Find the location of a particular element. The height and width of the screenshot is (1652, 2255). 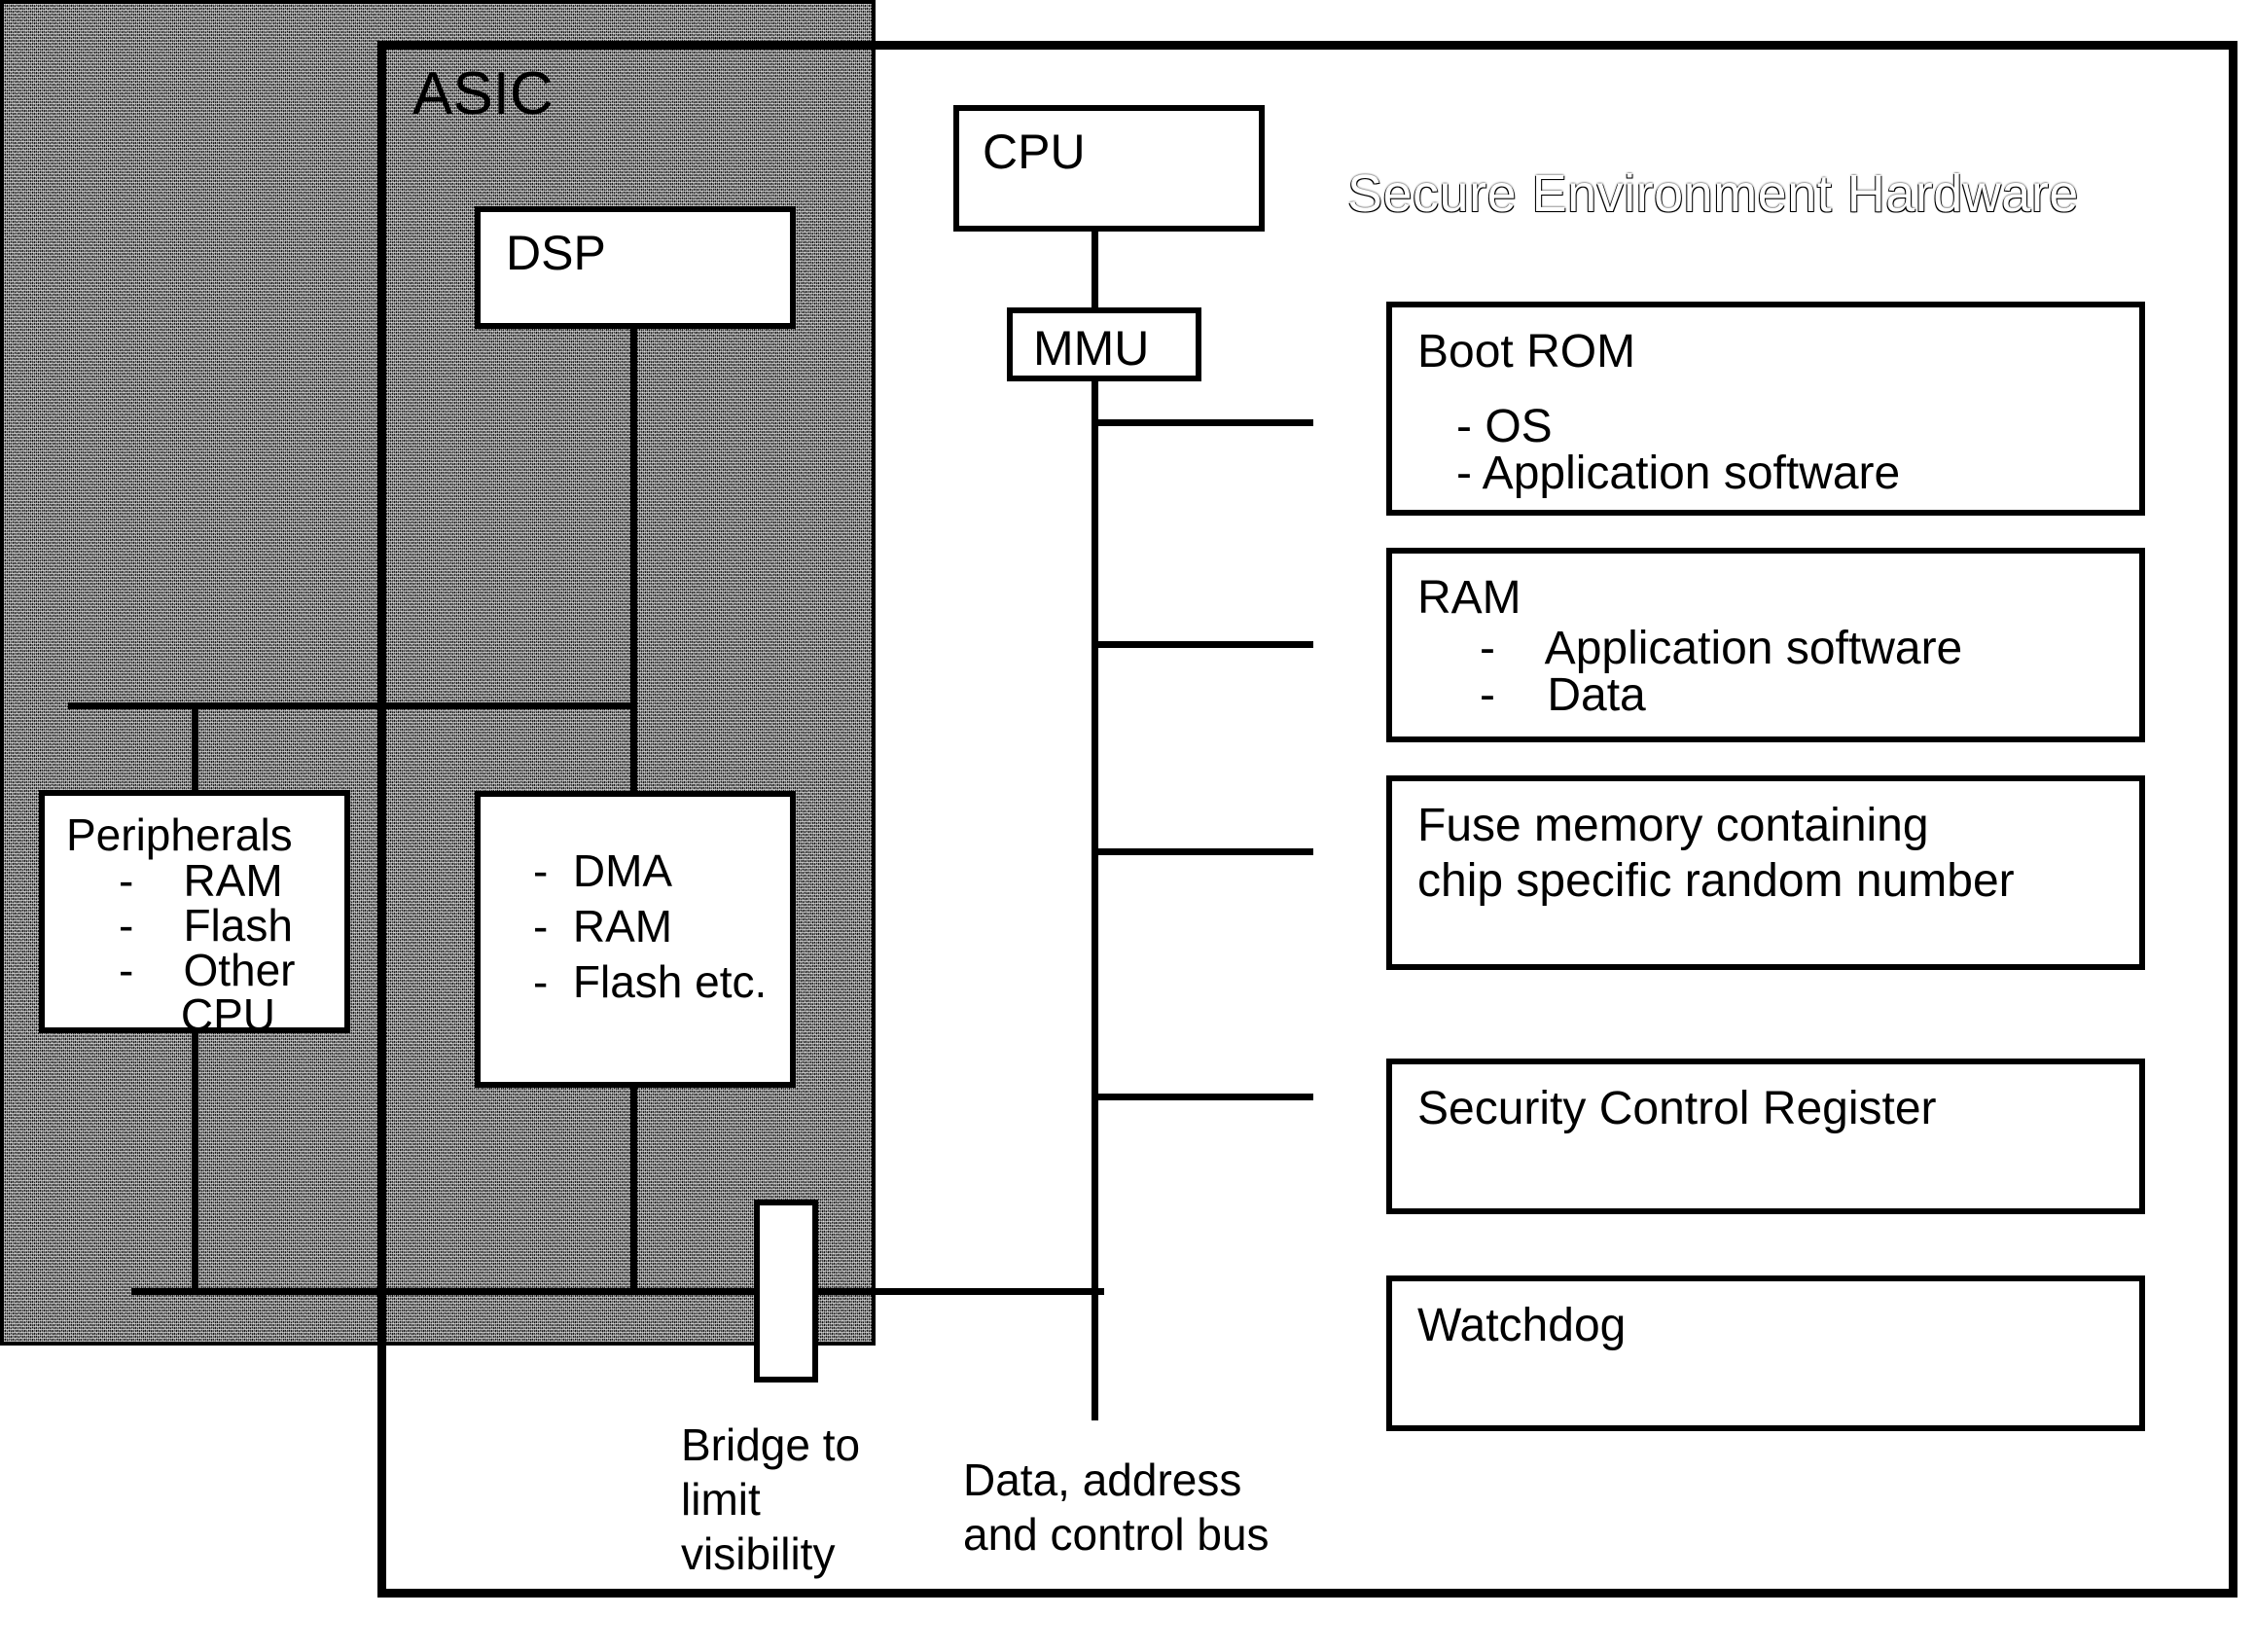

peripheral-lower-bus-line is located at coordinates (617, 1291).